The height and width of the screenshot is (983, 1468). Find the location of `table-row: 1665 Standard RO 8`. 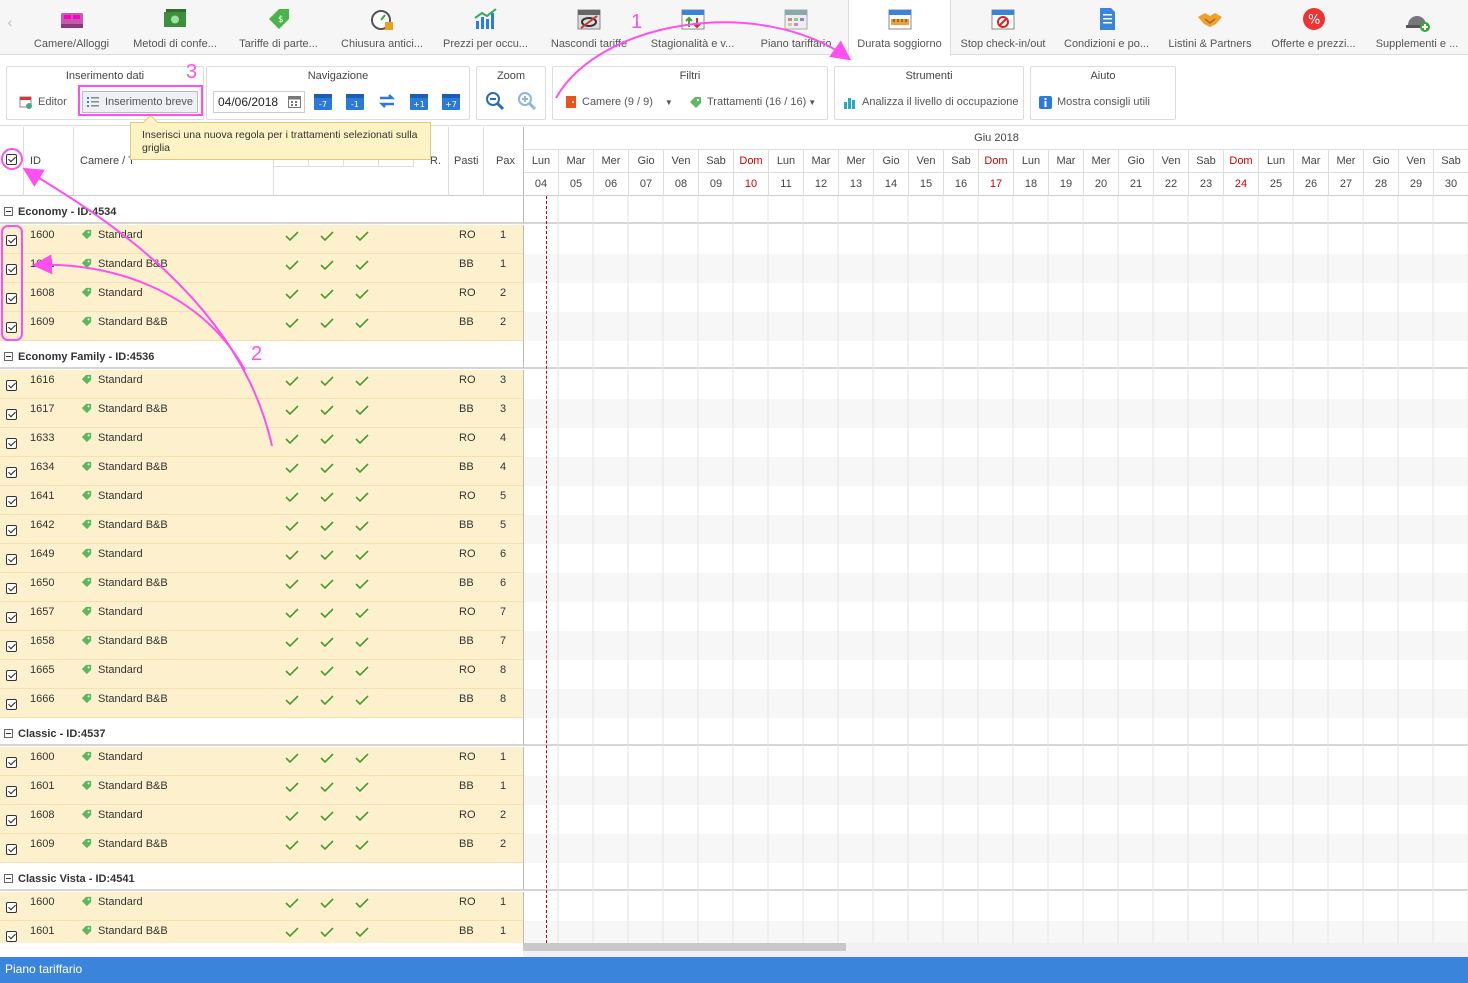

table-row: 1665 Standard RO 8 is located at coordinates (734, 674).